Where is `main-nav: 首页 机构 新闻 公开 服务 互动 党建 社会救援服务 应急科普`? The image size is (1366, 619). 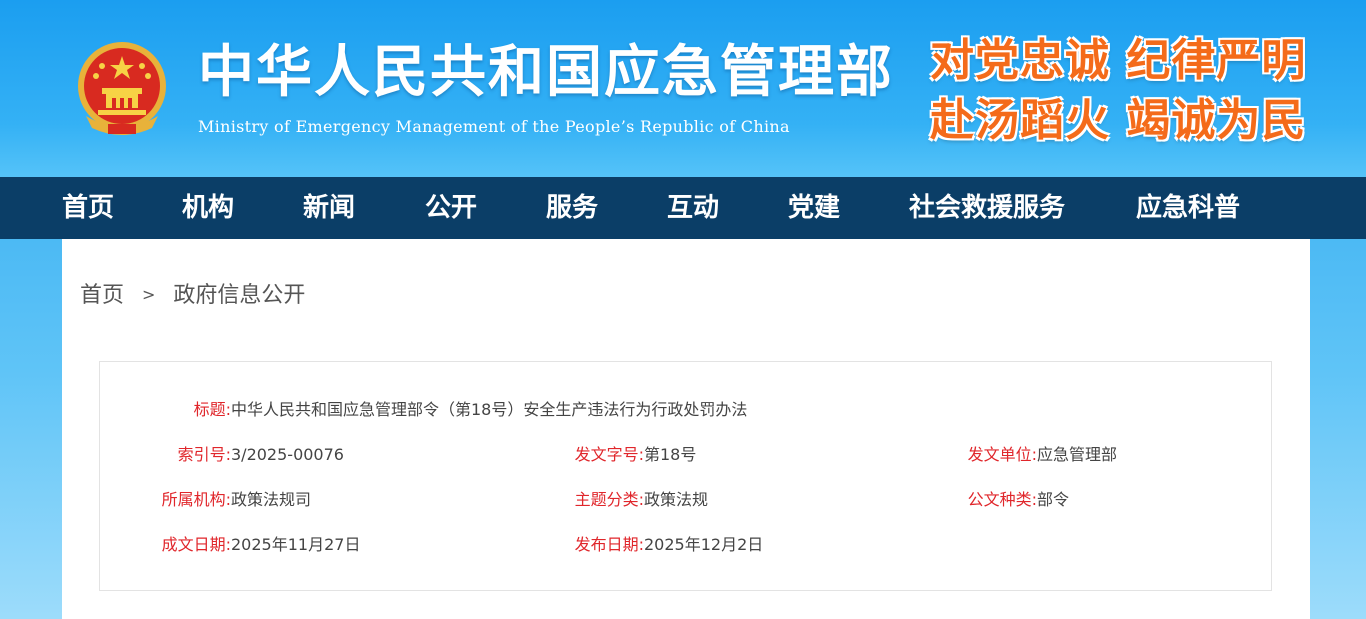
main-nav: 首页 机构 新闻 公开 服务 互动 党建 社会救援服务 应急科普 is located at coordinates (683, 208).